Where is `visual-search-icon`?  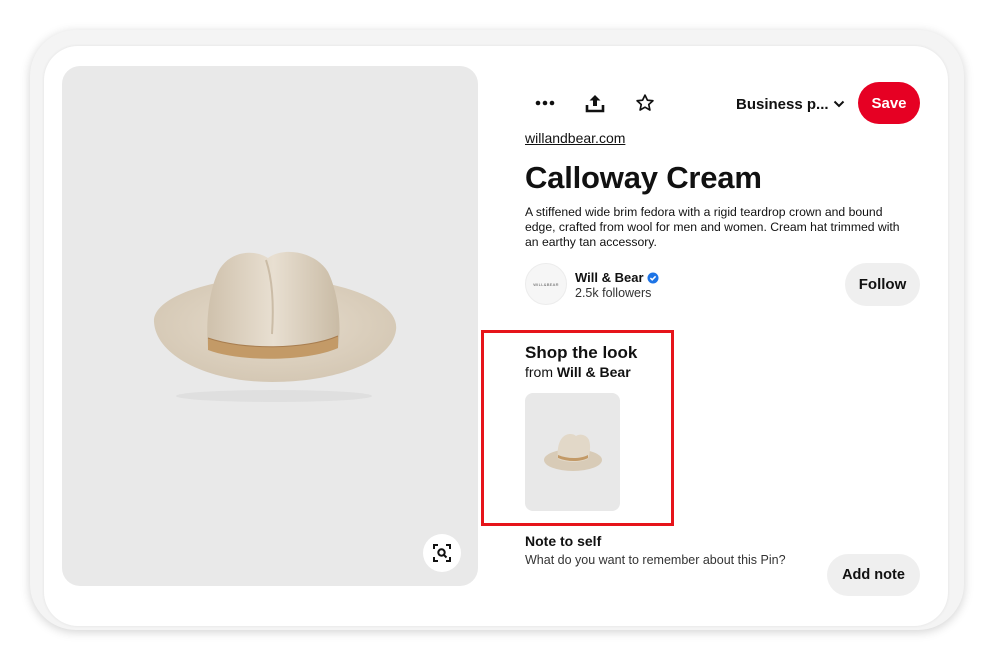 visual-search-icon is located at coordinates (442, 553).